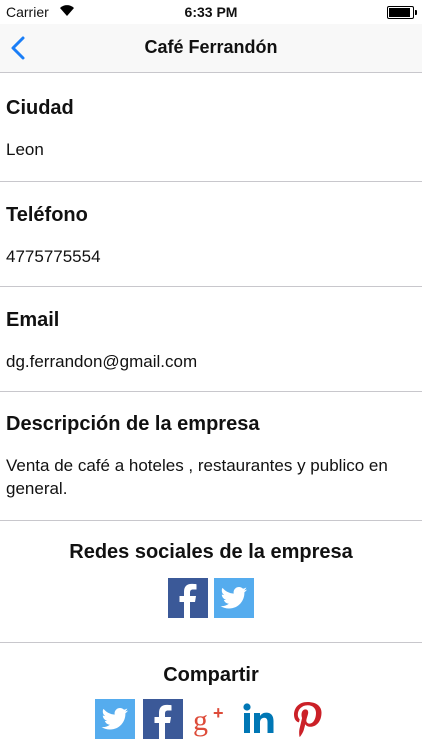 This screenshot has height=752, width=422. Describe the element at coordinates (25, 149) in the screenshot. I see `ciudad-value: Leon` at that location.